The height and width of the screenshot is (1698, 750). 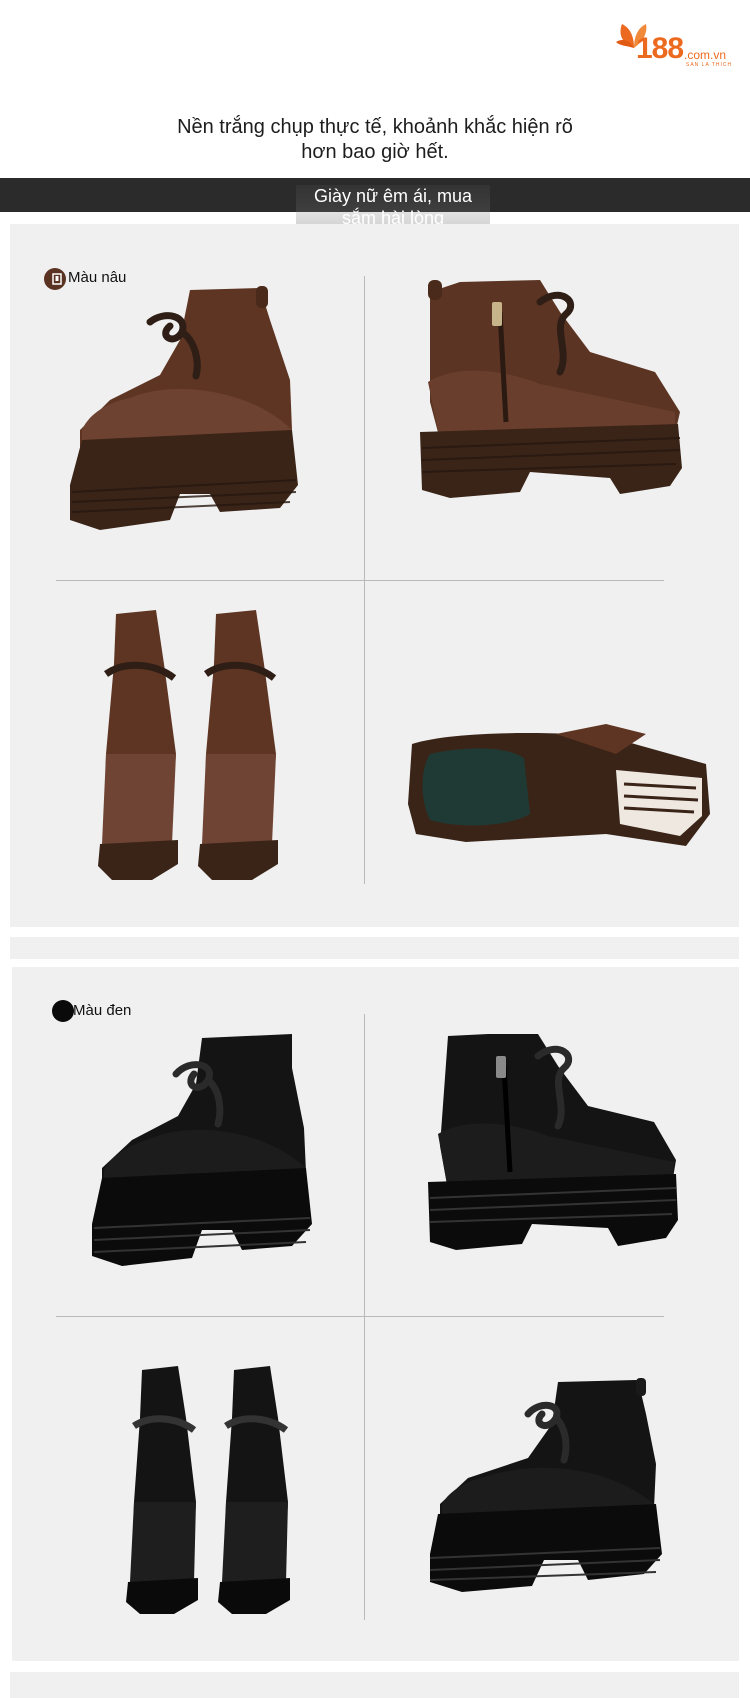 I want to click on product-image-black-side, so click(x=202, y=1149).